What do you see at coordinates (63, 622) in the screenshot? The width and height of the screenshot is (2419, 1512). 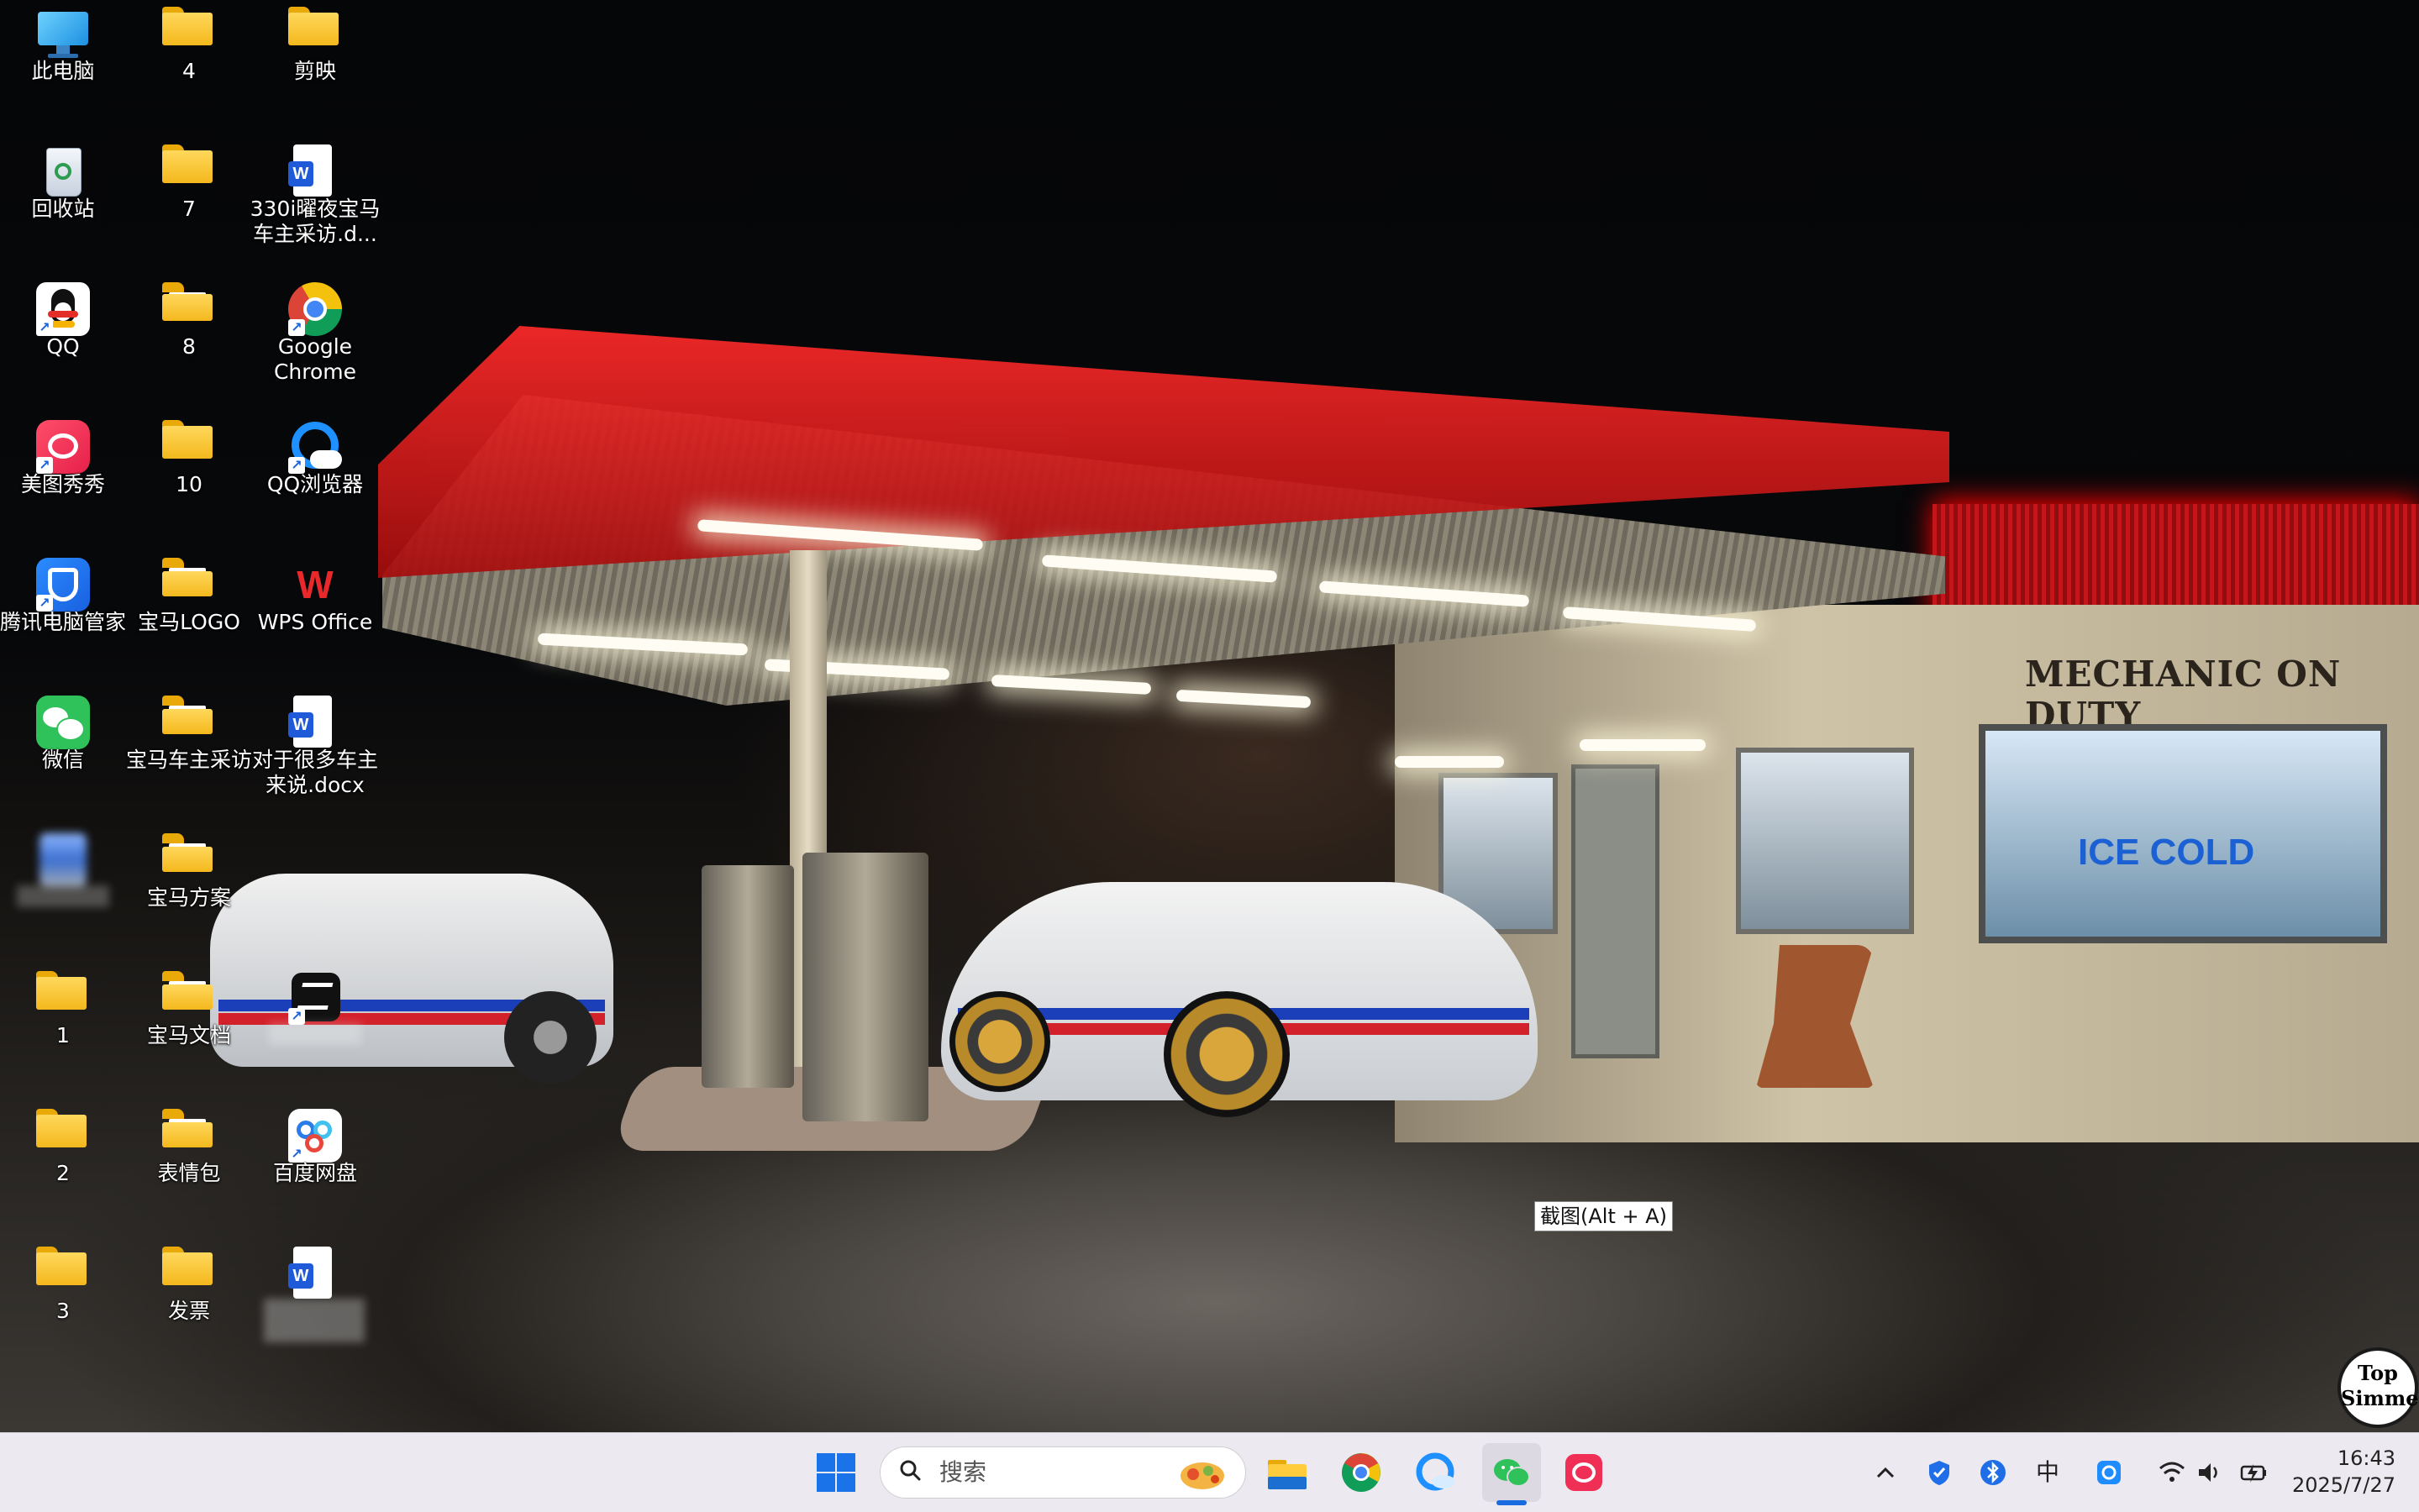 I see `icon-label: 腾讯电脑管家` at bounding box center [63, 622].